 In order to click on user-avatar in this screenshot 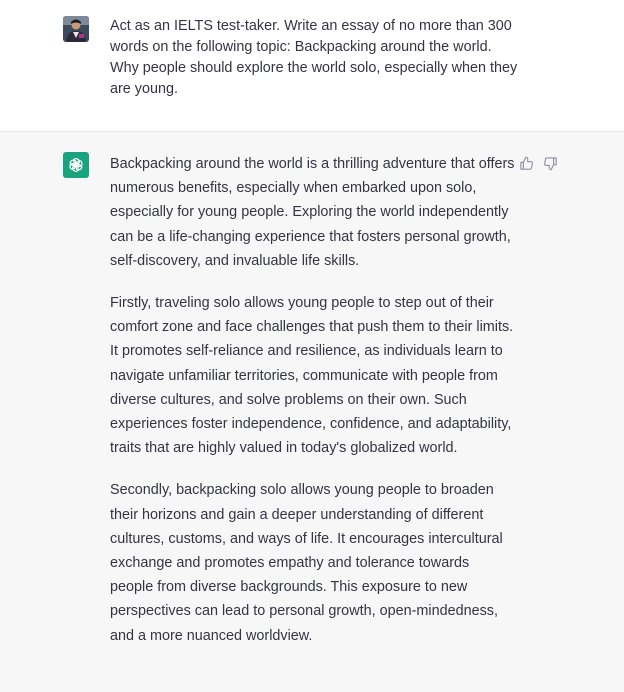, I will do `click(76, 29)`.